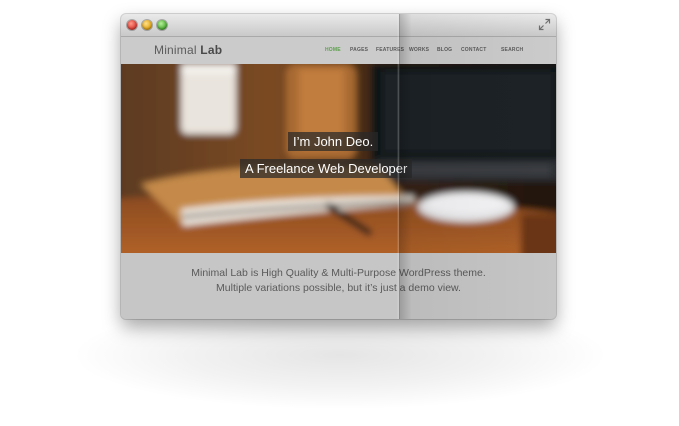 The image size is (679, 426). I want to click on maximize-window-icon, so click(162, 25).